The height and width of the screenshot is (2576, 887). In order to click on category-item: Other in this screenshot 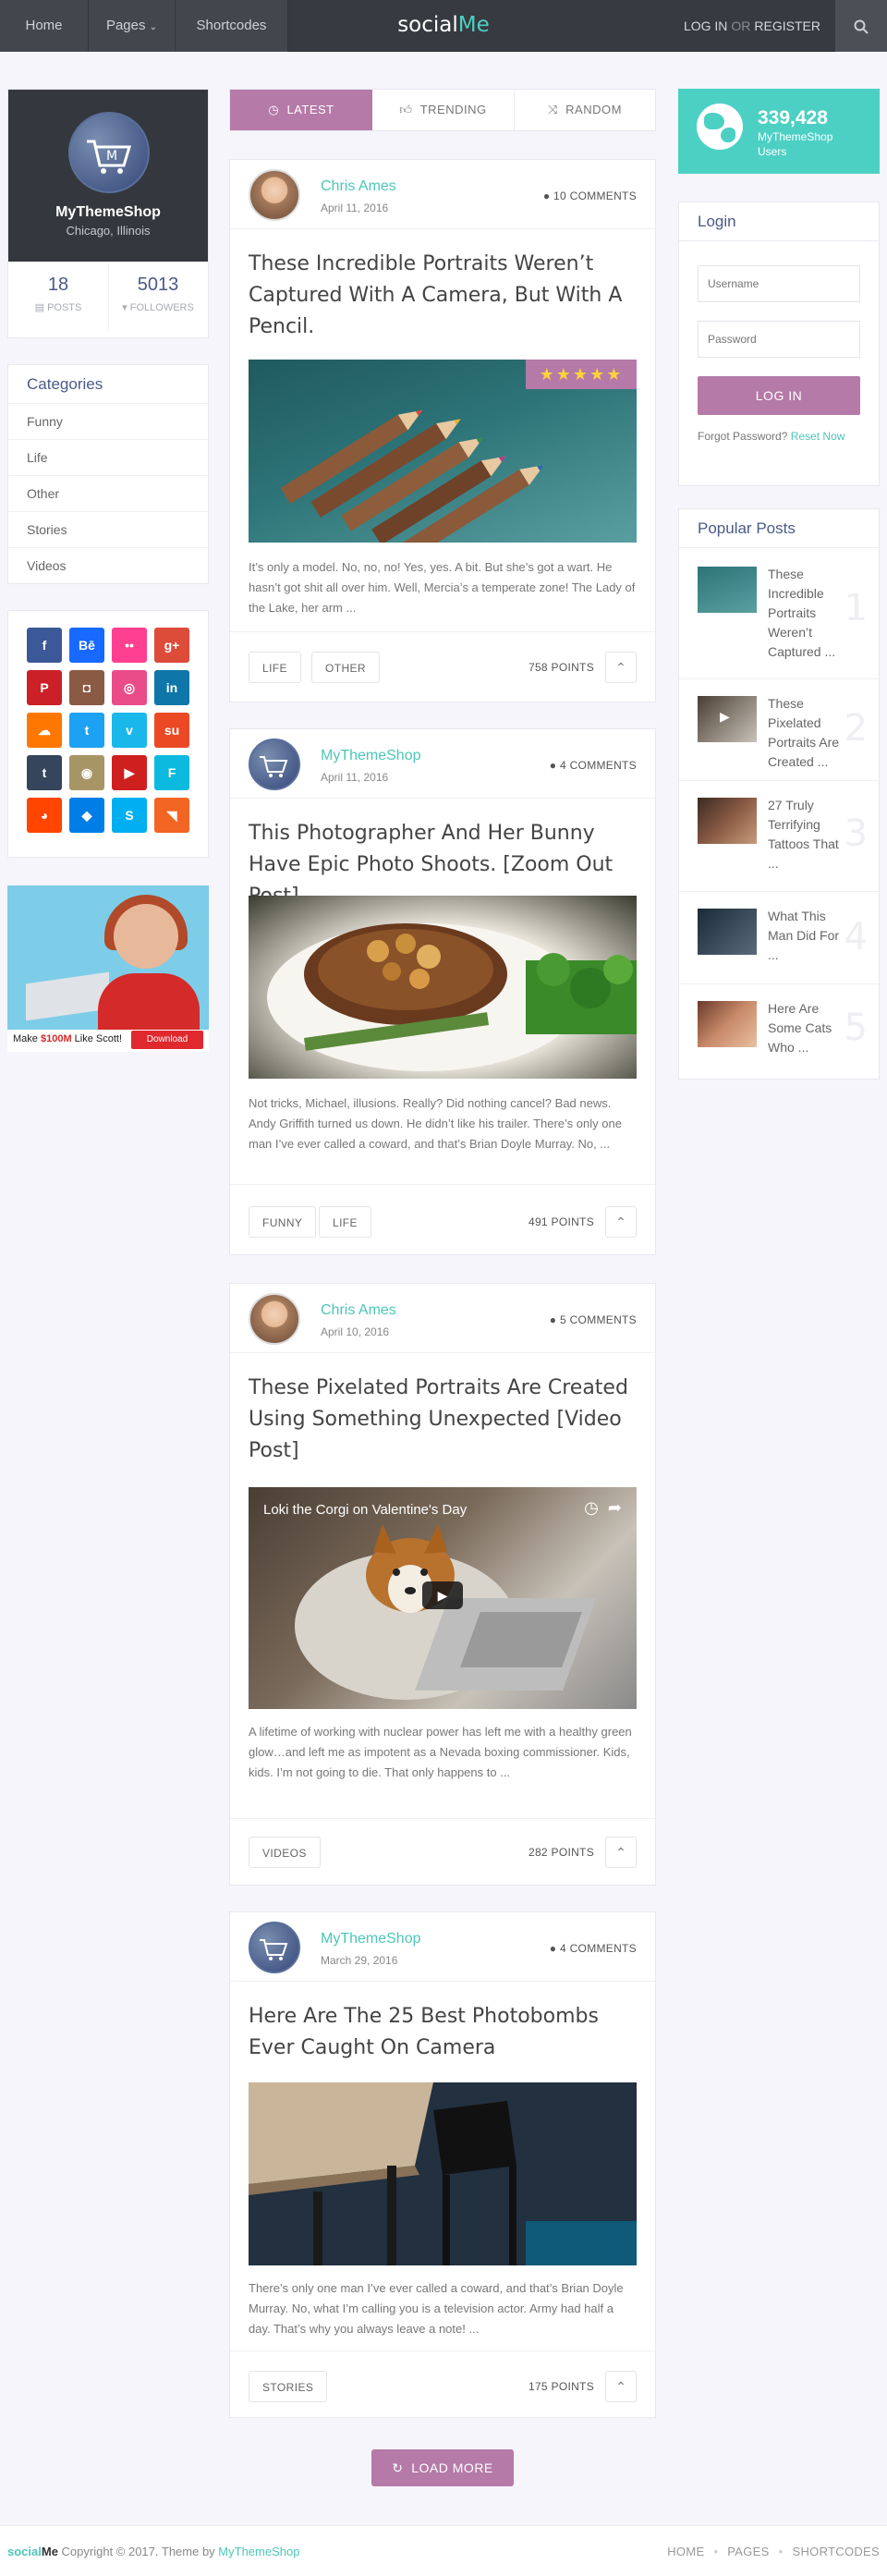, I will do `click(108, 494)`.